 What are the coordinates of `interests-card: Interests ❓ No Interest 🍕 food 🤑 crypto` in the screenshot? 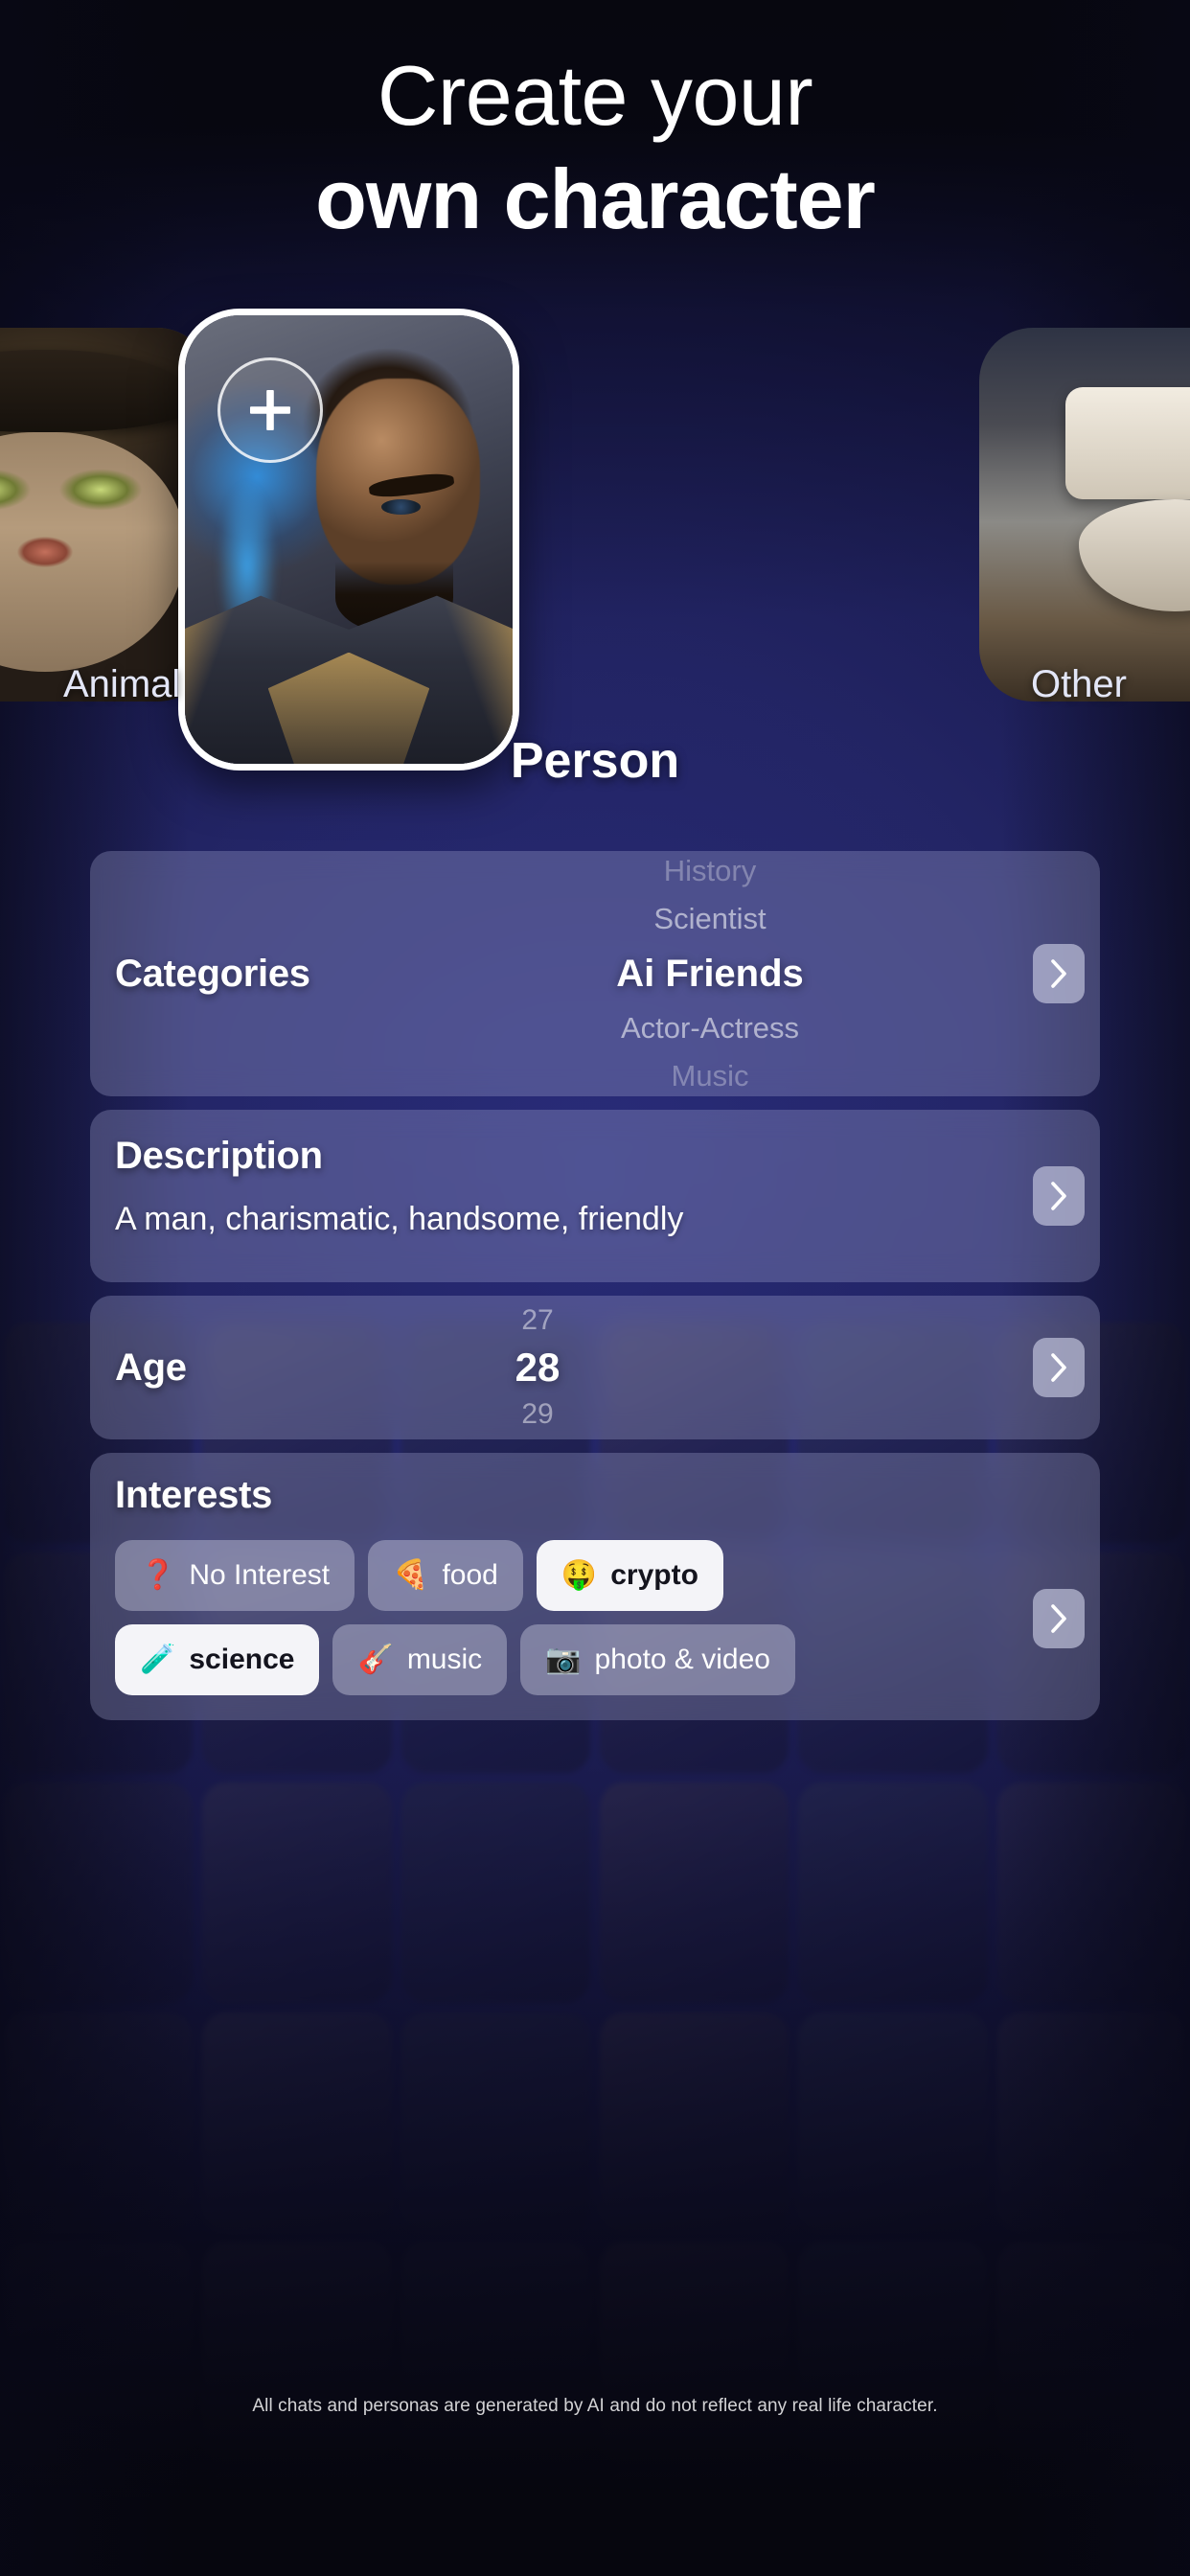 It's located at (595, 1586).